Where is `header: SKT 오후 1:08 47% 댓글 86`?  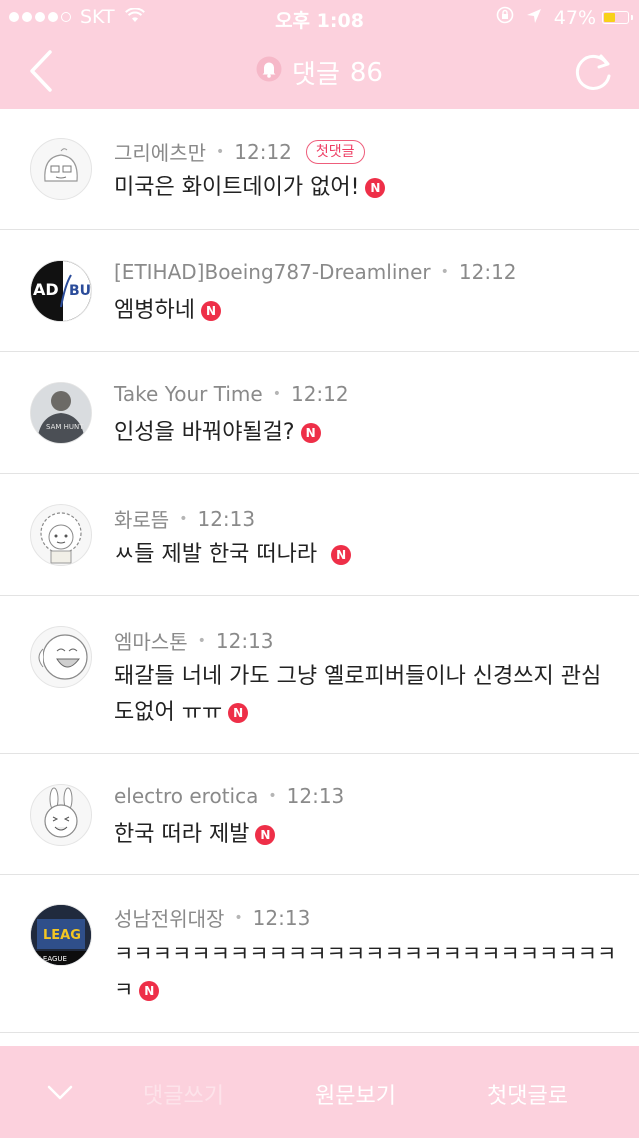 header: SKT 오후 1:08 47% 댓글 86 is located at coordinates (319, 54).